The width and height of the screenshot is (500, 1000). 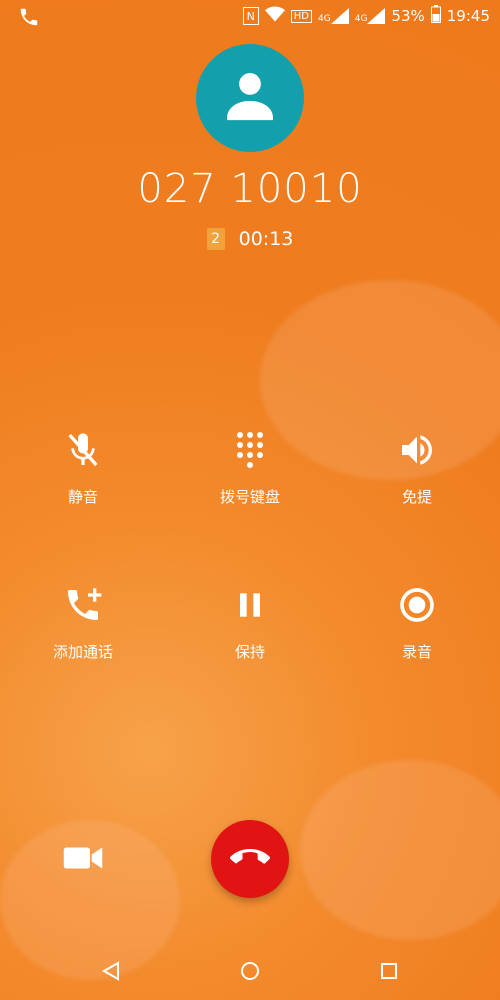 I want to click on end-call-icon, so click(x=250, y=859).